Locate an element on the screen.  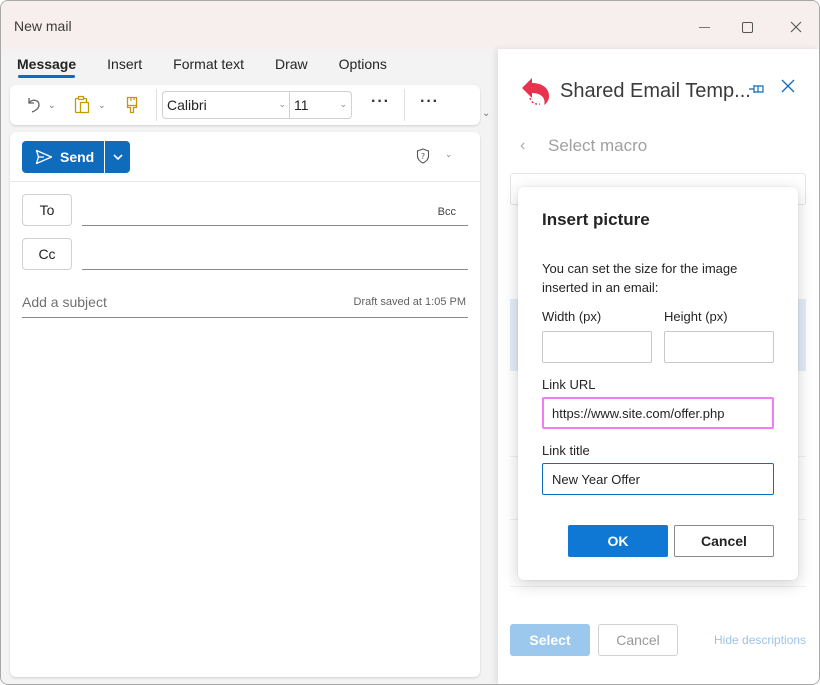
select-button: Select is located at coordinates (550, 640).